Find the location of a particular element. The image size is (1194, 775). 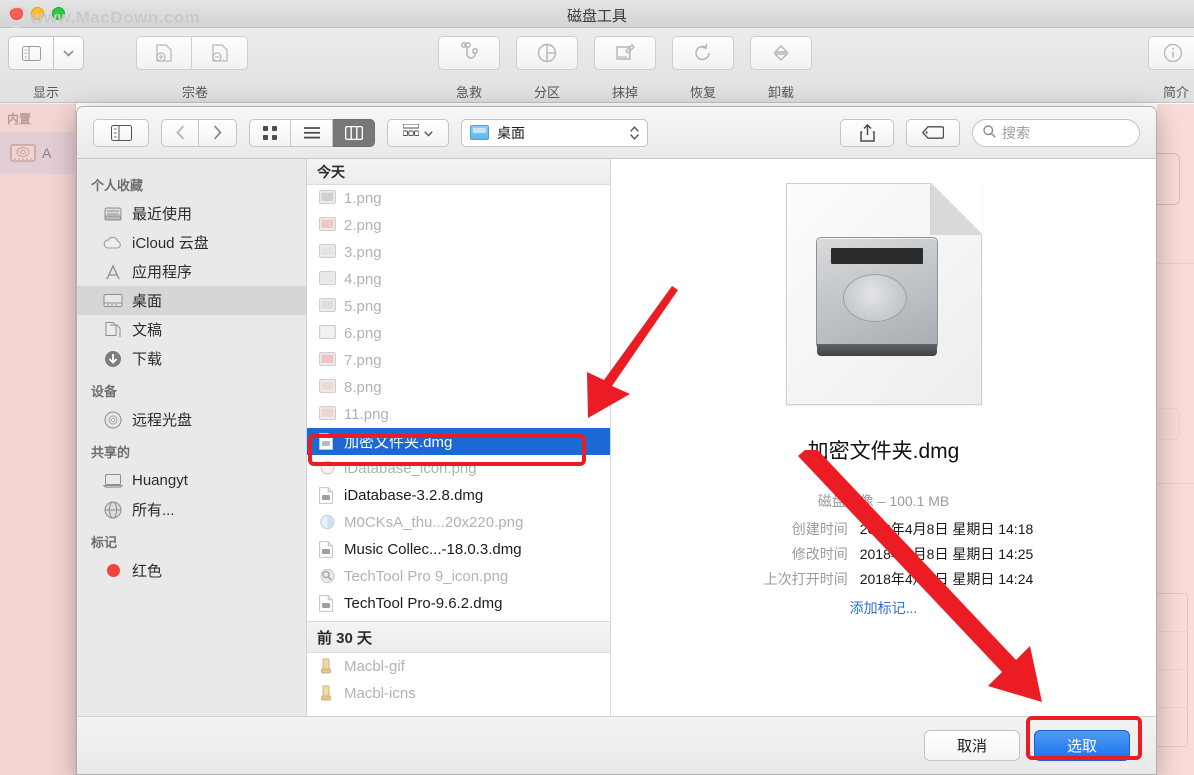

list-item: iDatabase_icon.png is located at coordinates (458, 468).